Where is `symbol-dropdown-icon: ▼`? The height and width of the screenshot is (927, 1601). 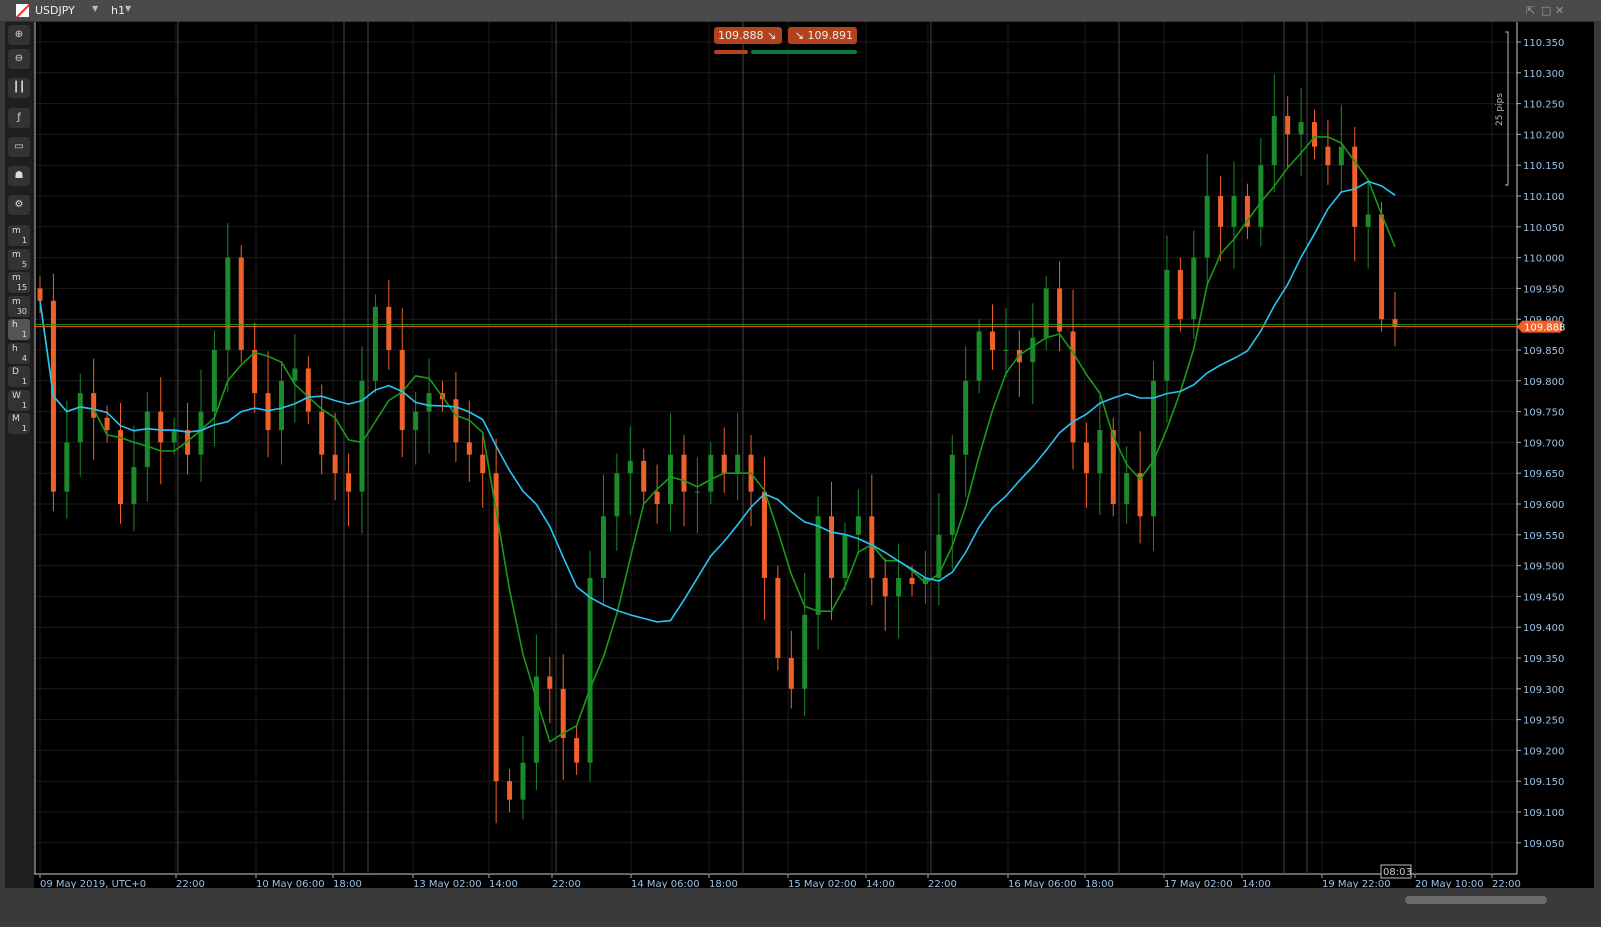
symbol-dropdown-icon: ▼ is located at coordinates (95, 8).